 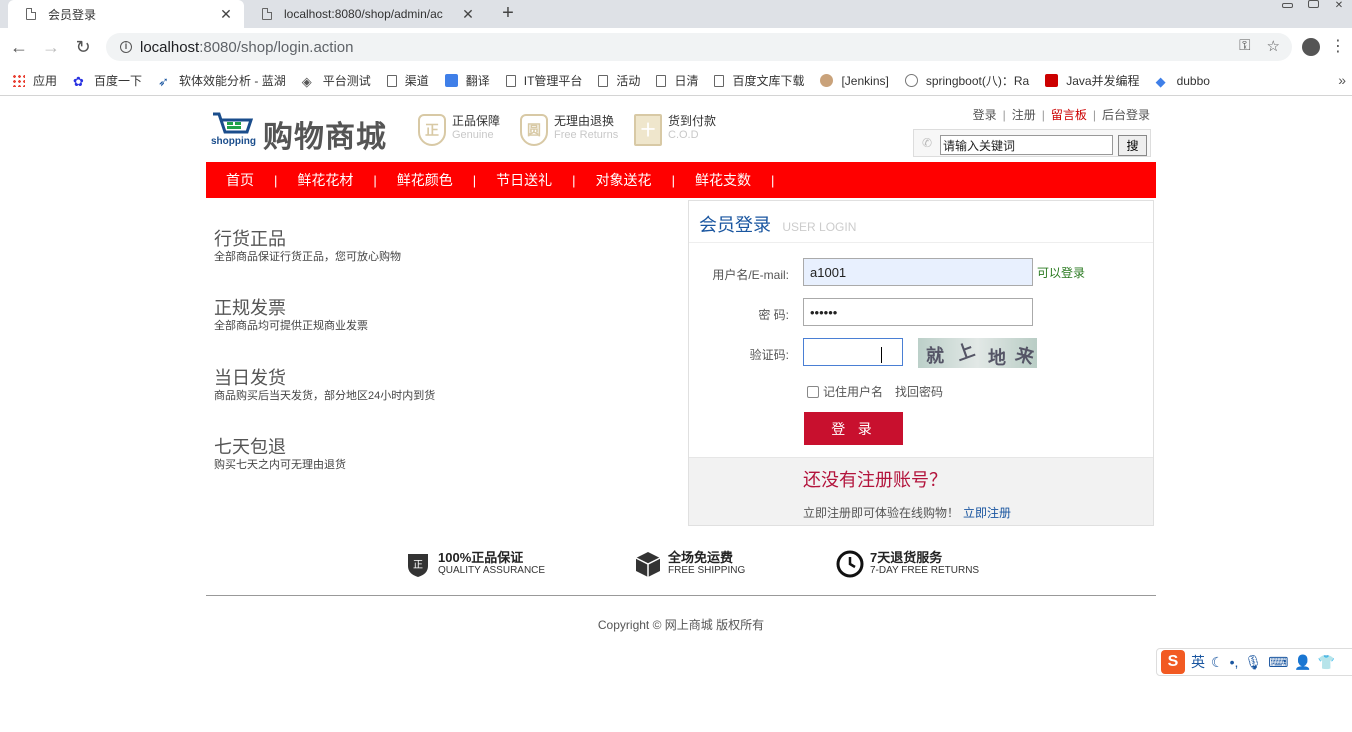 I want to click on punctuation-icon: •,, so click(x=1234, y=662).